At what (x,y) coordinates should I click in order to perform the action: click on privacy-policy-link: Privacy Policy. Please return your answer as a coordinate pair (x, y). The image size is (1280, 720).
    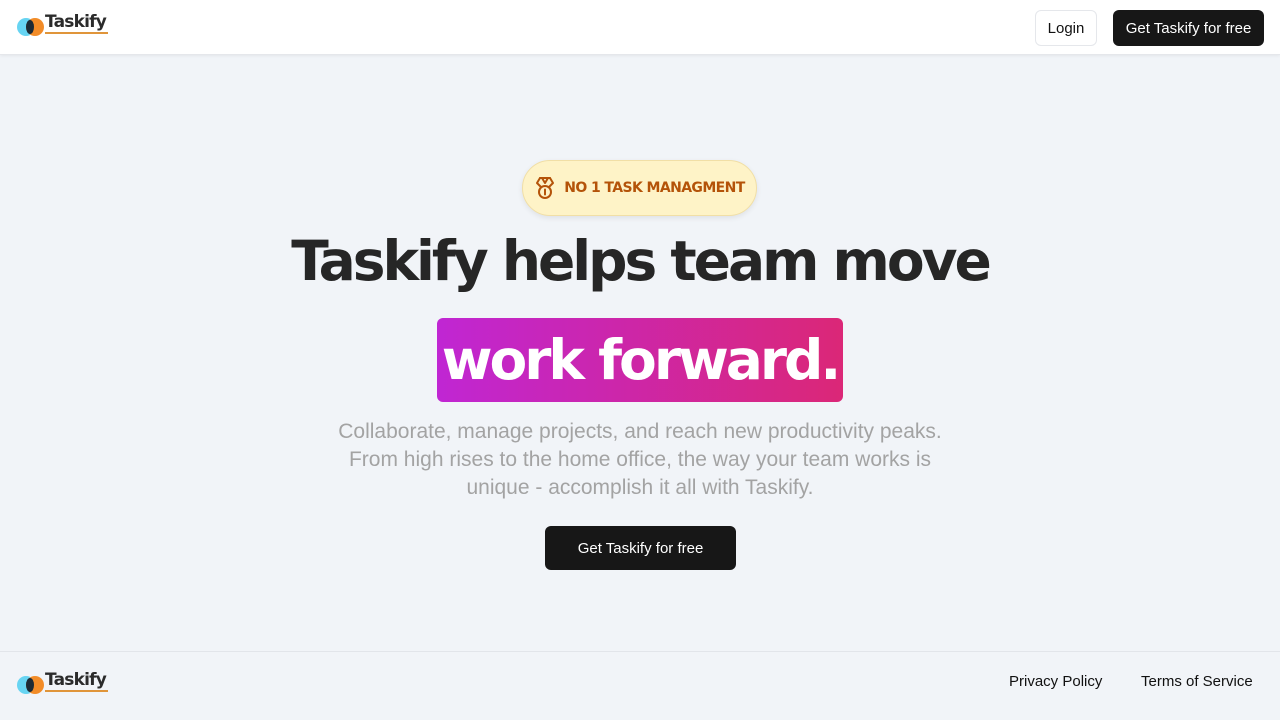
    Looking at the image, I should click on (1055, 681).